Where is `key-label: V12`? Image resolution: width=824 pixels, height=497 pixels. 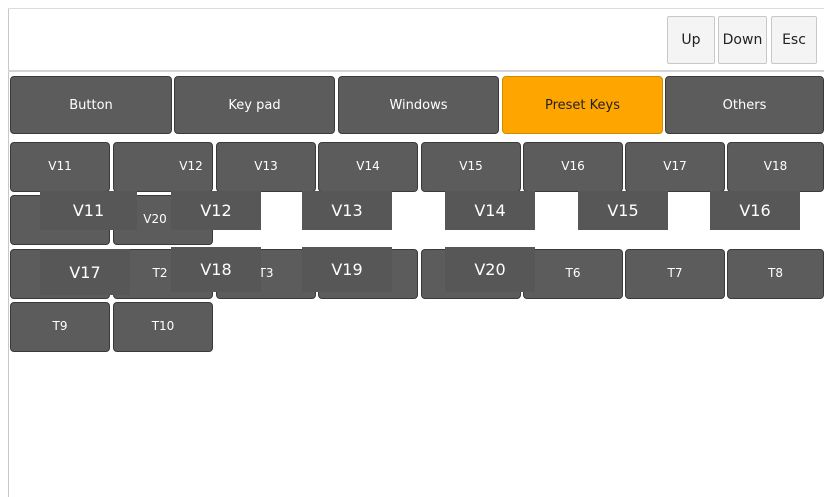
key-label: V12 is located at coordinates (191, 166).